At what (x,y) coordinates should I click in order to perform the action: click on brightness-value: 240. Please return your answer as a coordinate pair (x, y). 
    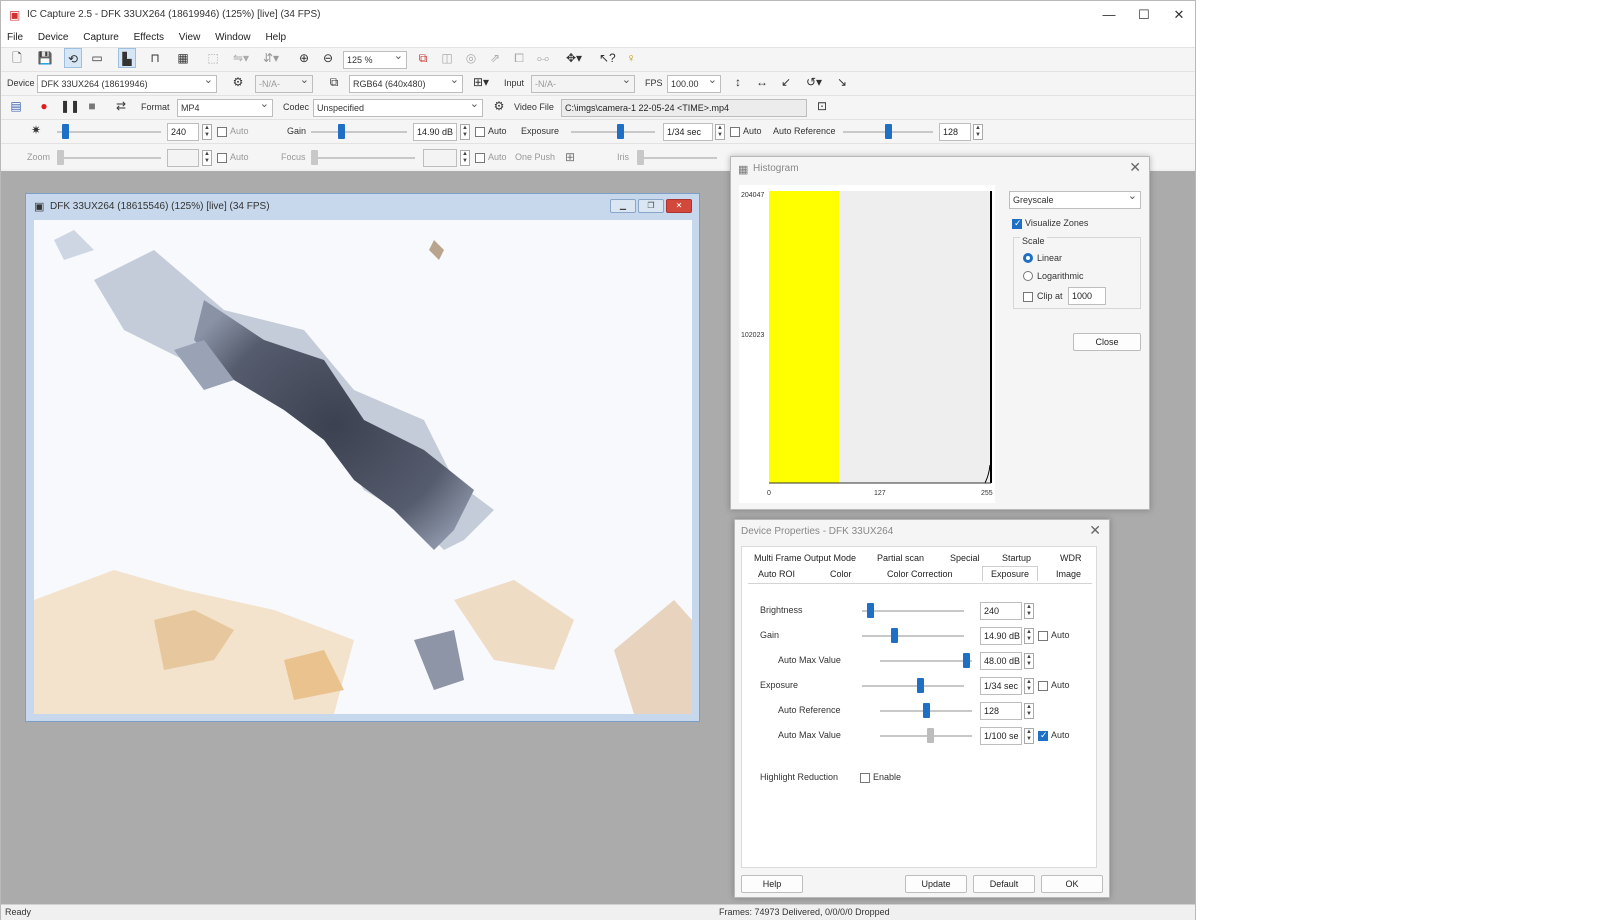
    Looking at the image, I should click on (183, 132).